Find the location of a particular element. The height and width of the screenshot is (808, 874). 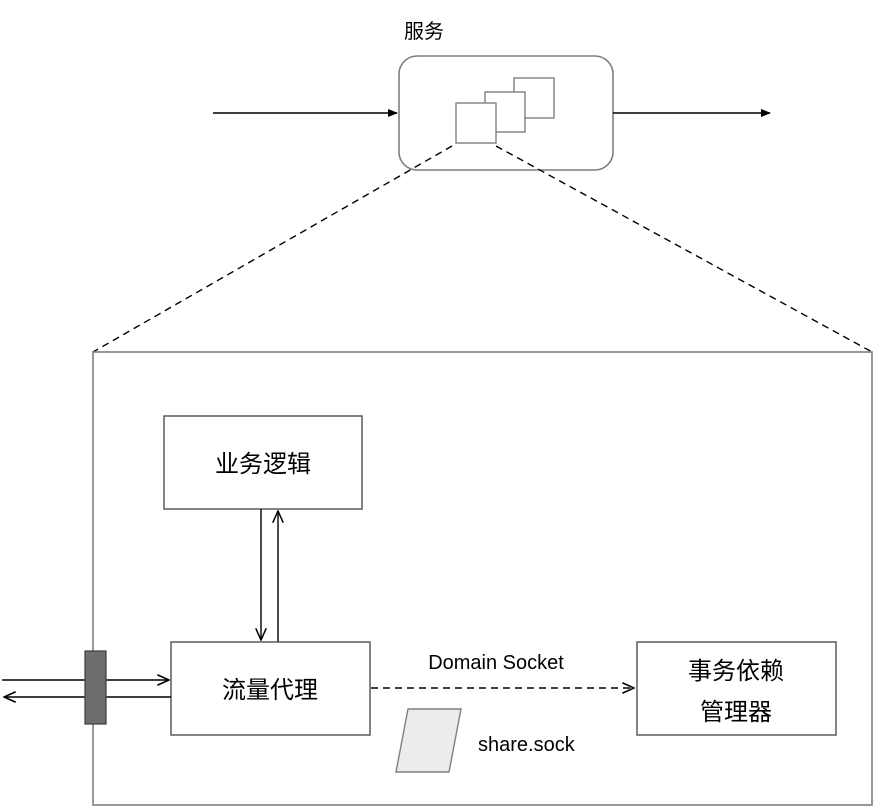

socket-file-label: share.sock is located at coordinates (527, 745).